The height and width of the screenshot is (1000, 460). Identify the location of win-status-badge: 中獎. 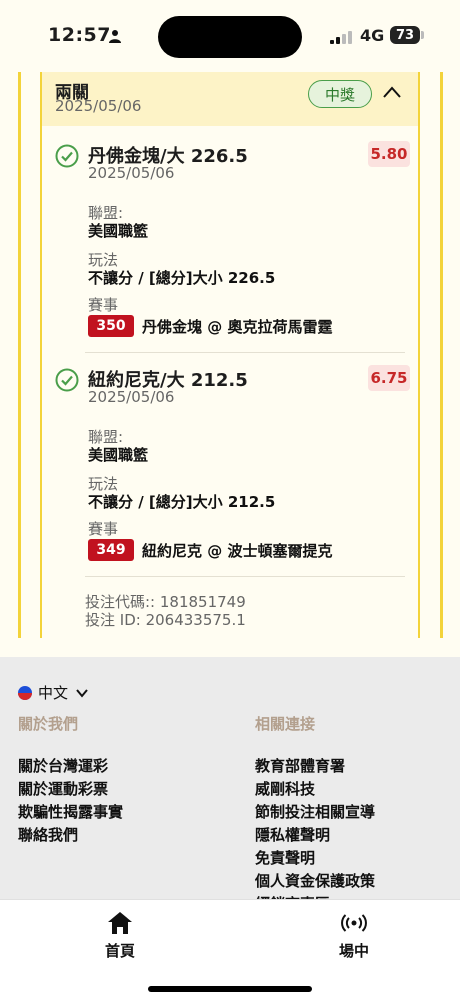
(340, 94).